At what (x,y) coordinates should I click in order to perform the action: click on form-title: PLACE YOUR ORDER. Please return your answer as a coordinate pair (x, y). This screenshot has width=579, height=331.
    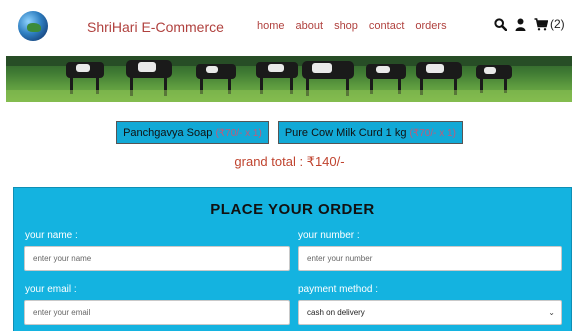
    Looking at the image, I should click on (292, 209).